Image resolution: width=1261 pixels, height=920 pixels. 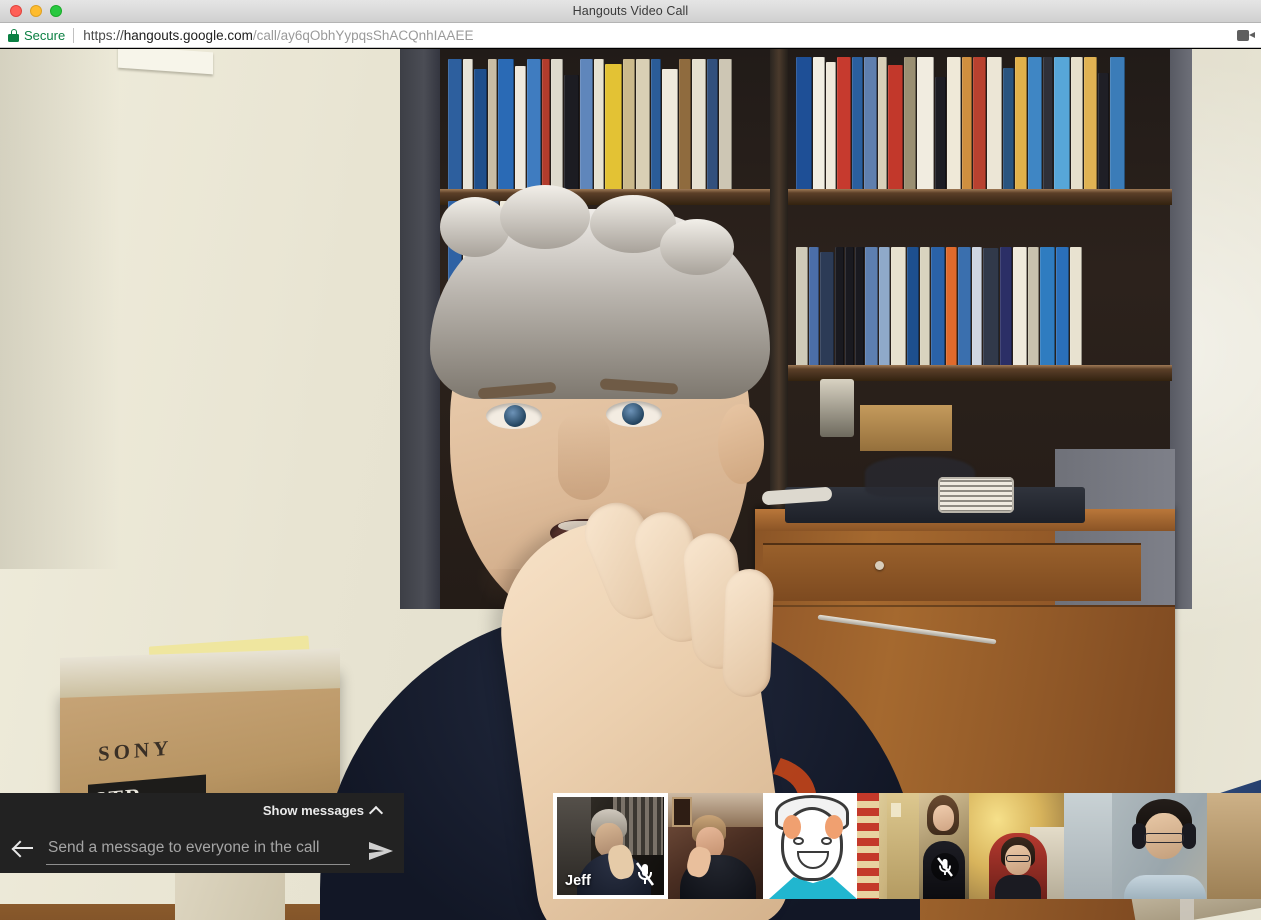 I want to click on chat-input-row, so click(x=202, y=850).